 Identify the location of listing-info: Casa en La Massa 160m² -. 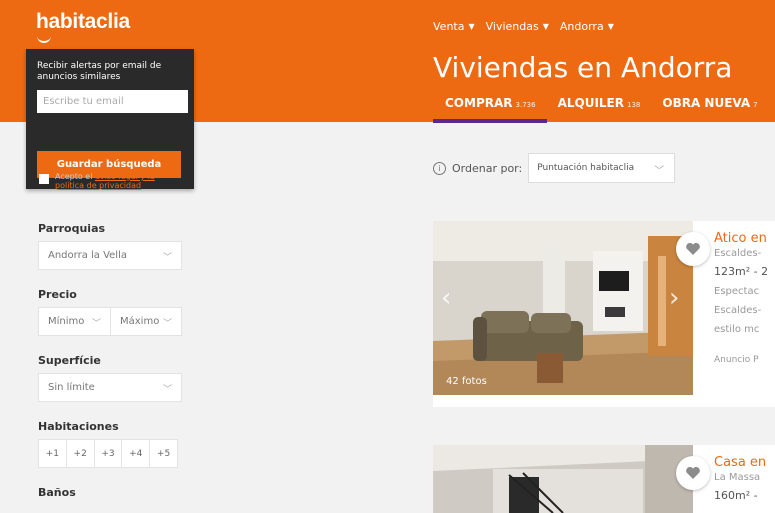
(744, 478).